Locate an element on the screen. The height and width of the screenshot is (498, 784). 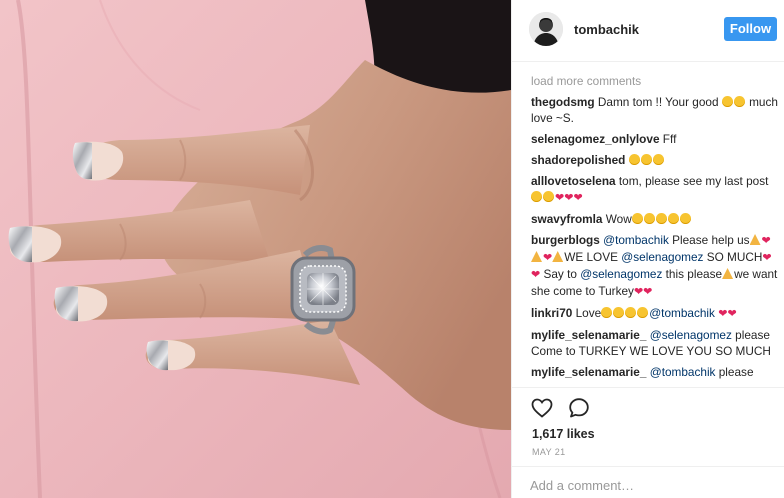
comment-username: shadorepolished is located at coordinates (578, 160).